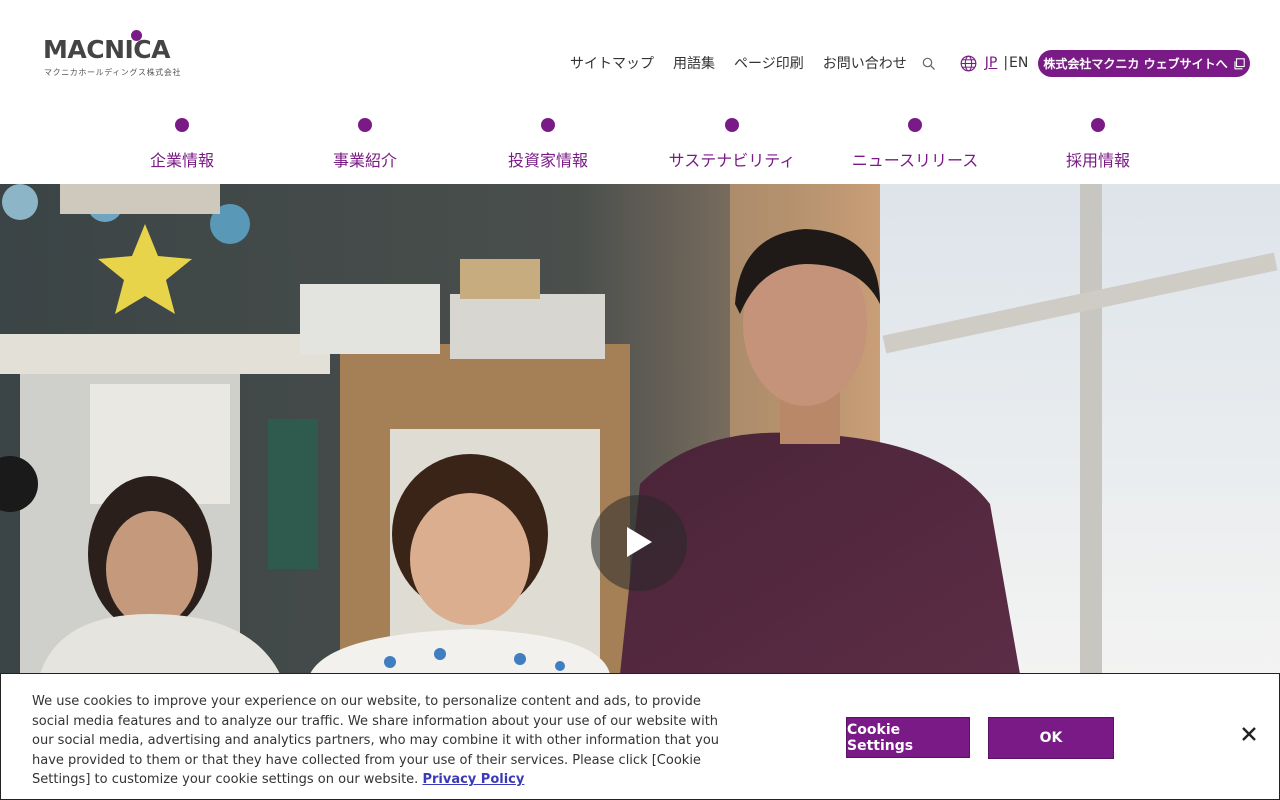  I want to click on macnica-website-button: 株式会社マクニカ ウェブサイトへ, so click(1144, 63).